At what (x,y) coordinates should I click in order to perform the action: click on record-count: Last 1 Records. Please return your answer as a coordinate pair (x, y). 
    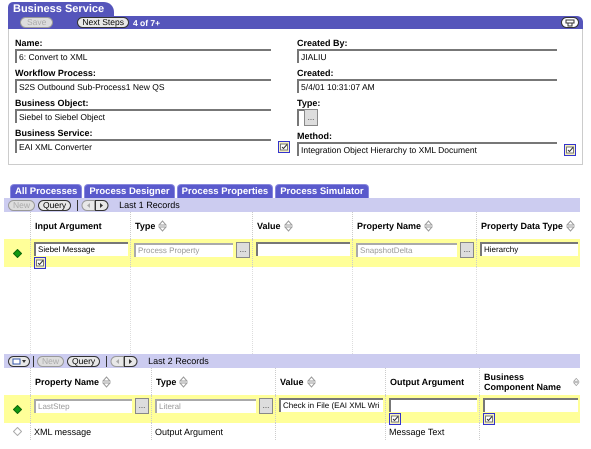
    Looking at the image, I should click on (149, 205).